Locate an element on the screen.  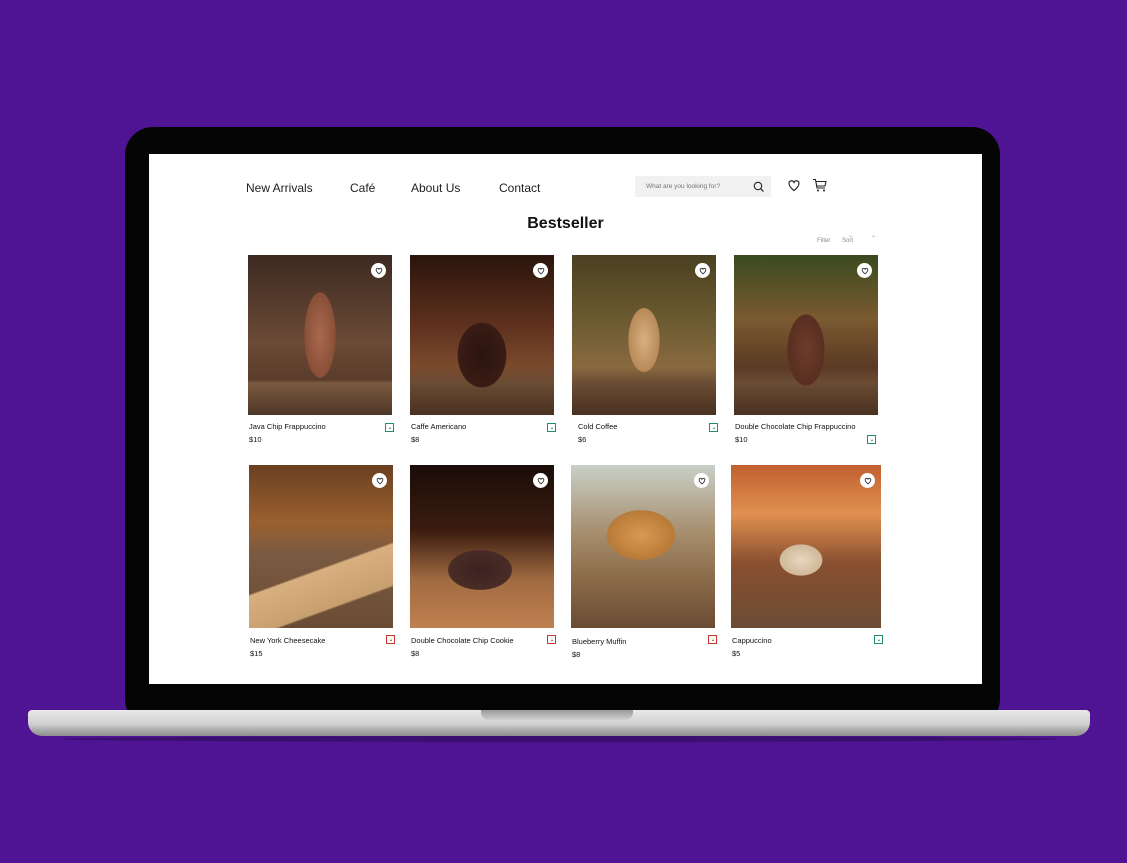
filter-button: Filter is located at coordinates (823, 241).